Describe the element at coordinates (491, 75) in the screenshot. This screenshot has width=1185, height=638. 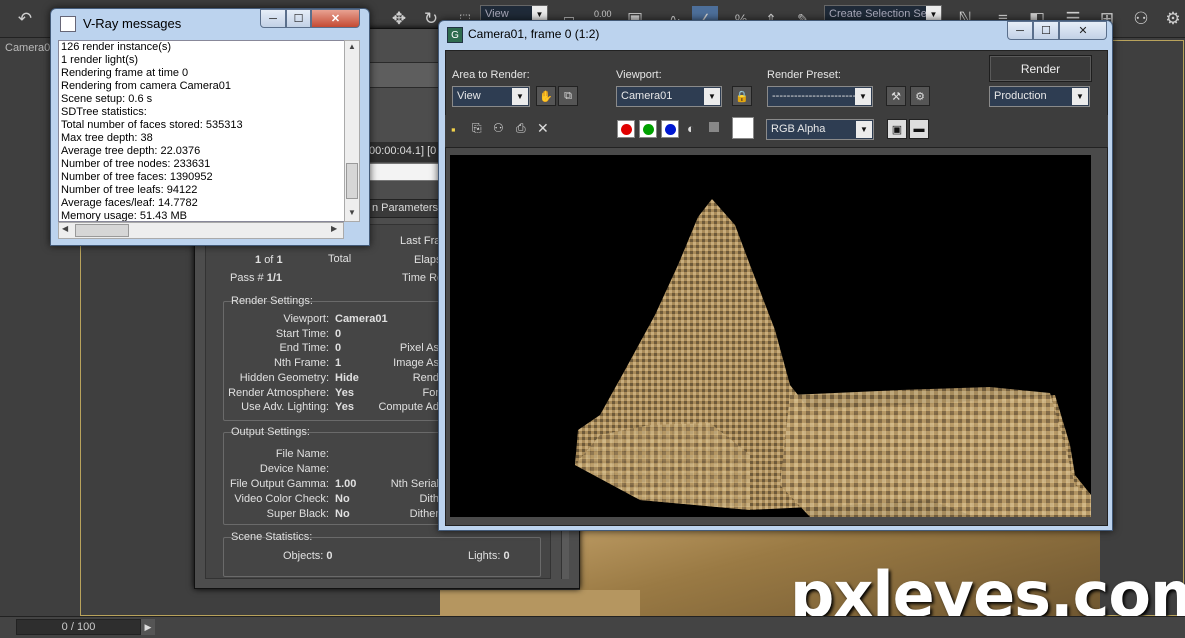
I see `area-to-render-label: Area to Render:` at that location.